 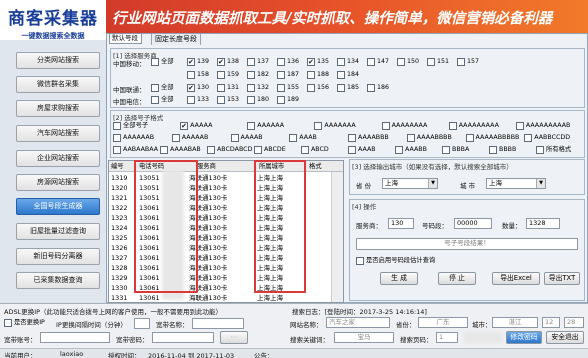 What do you see at coordinates (547, 138) in the screenshot?
I see `format-checkbox: AABBCCDD` at bounding box center [547, 138].